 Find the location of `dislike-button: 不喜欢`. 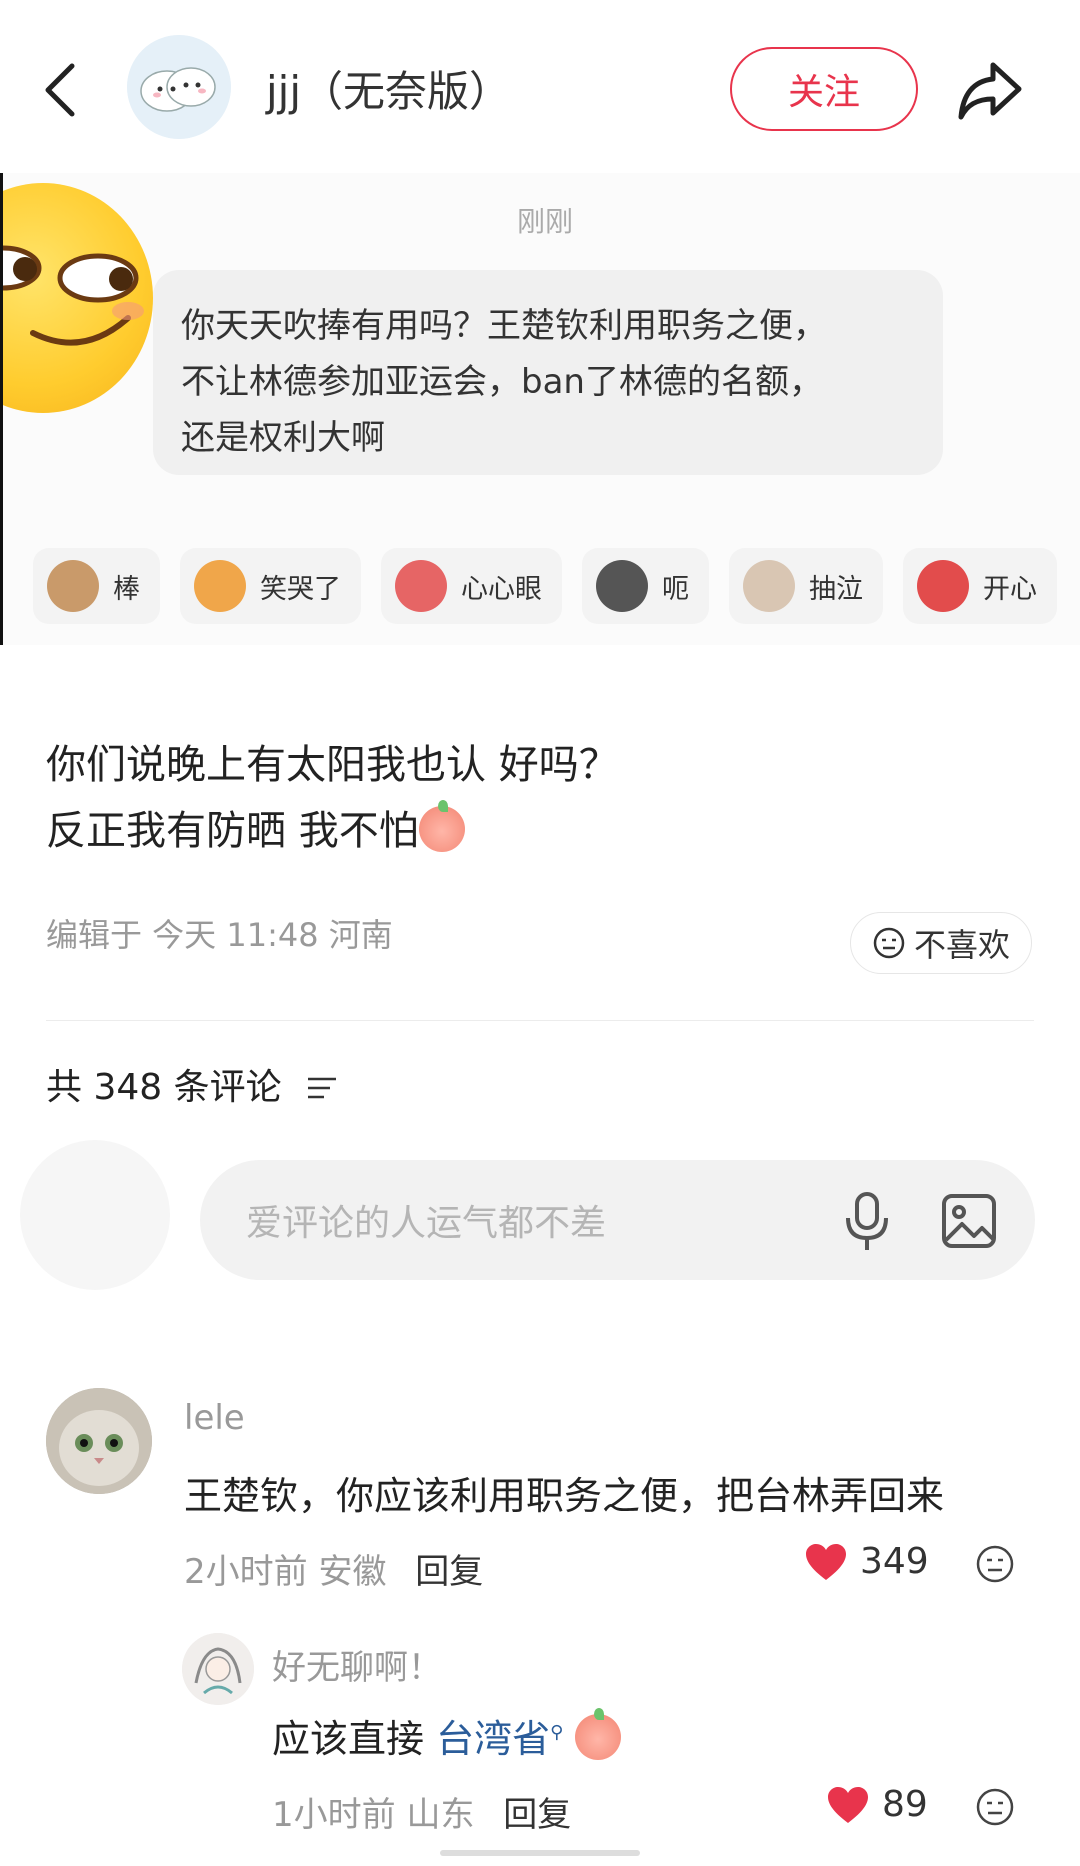

dislike-button: 不喜欢 is located at coordinates (941, 943).